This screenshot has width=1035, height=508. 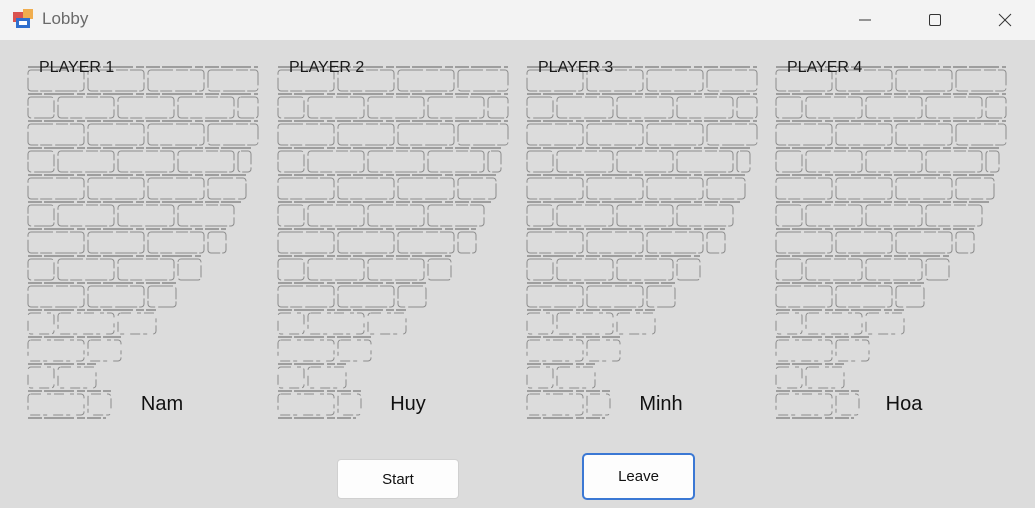 What do you see at coordinates (517, 20) in the screenshot?
I see `title-bar: Lobby` at bounding box center [517, 20].